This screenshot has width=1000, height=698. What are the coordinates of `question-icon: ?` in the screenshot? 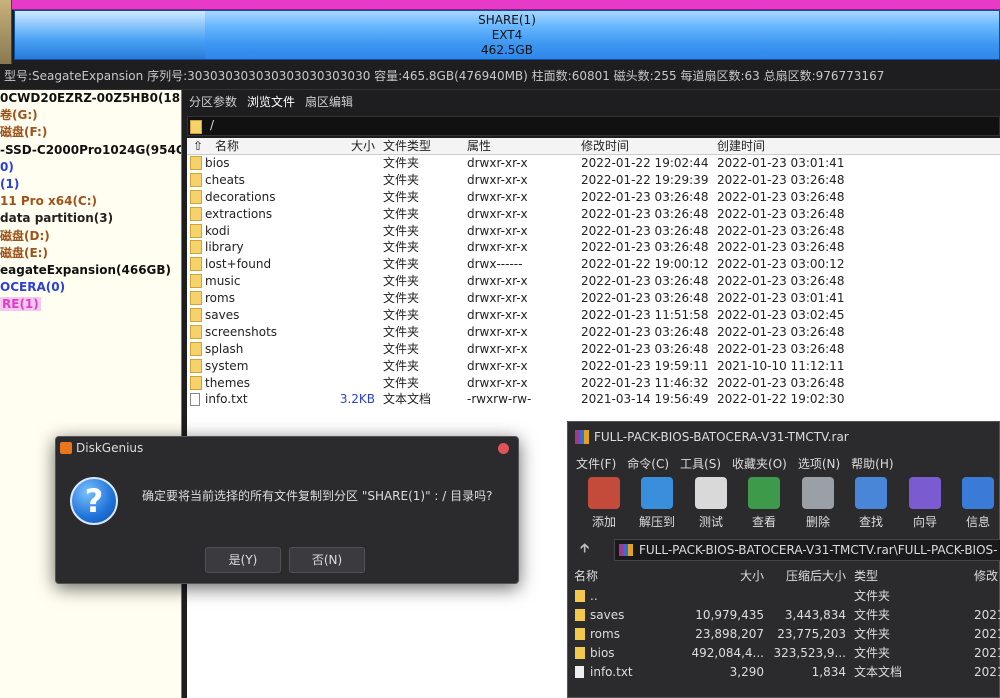 It's located at (94, 501).